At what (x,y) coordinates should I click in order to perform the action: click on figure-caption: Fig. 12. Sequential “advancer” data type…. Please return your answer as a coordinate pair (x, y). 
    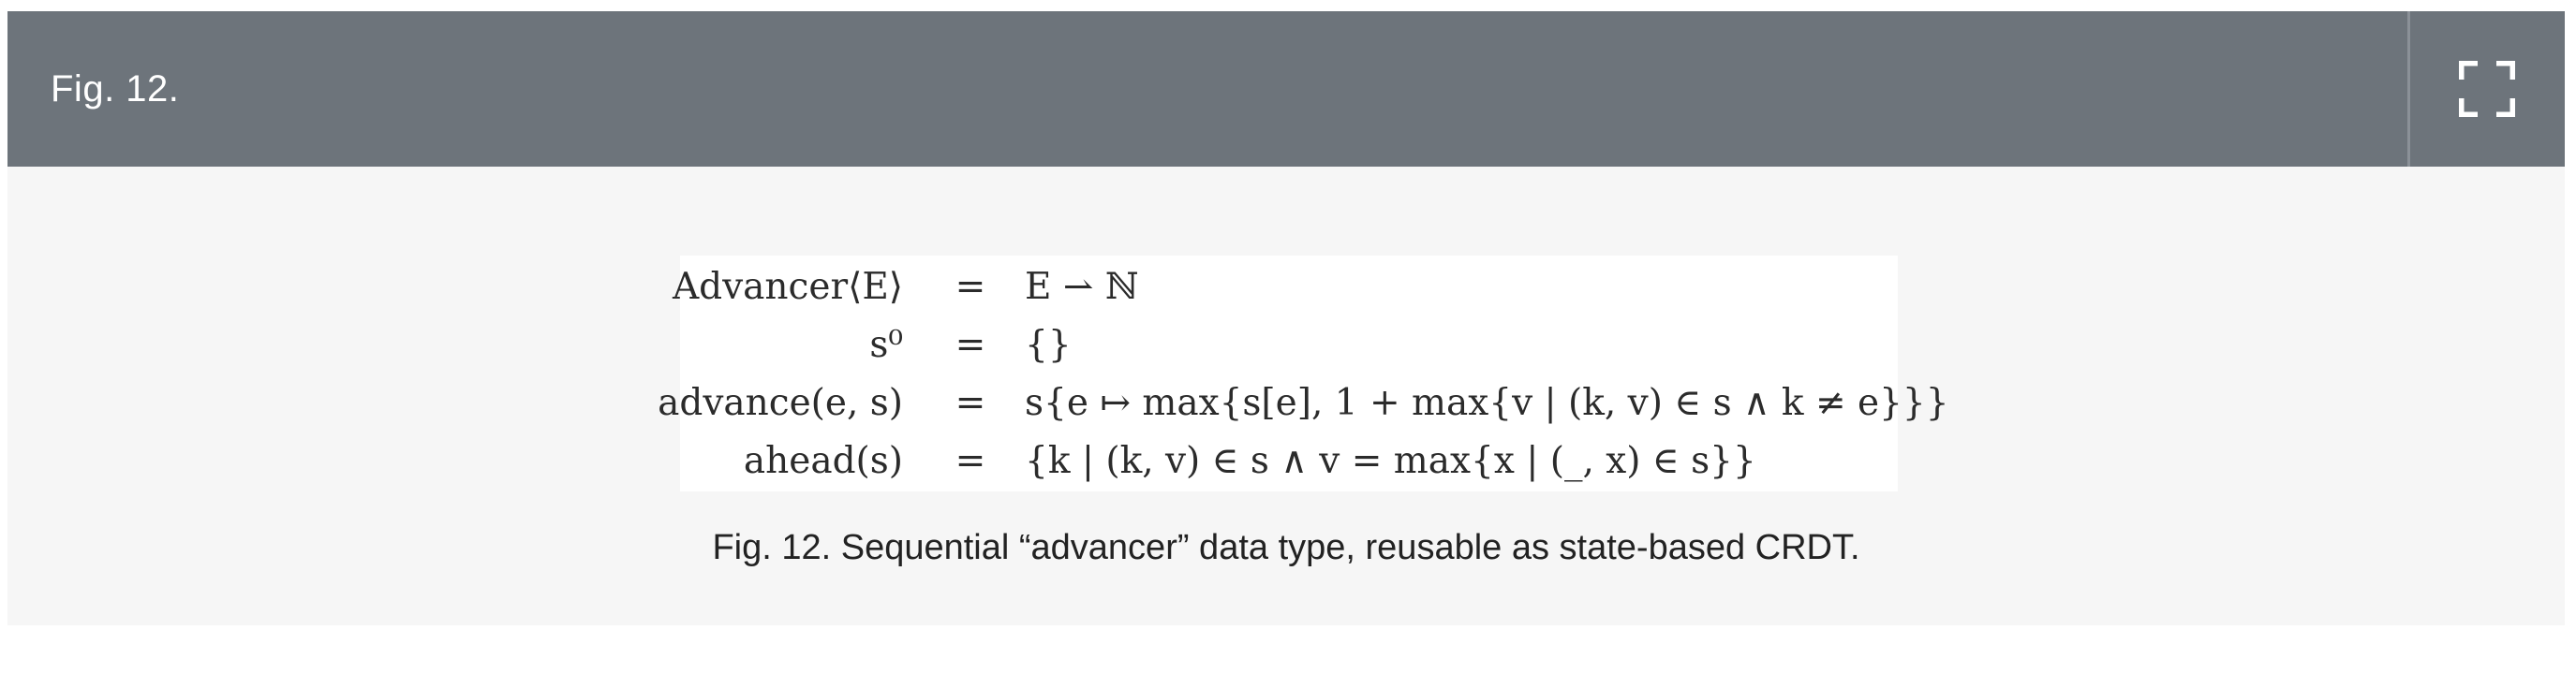
    Looking at the image, I should click on (1286, 547).